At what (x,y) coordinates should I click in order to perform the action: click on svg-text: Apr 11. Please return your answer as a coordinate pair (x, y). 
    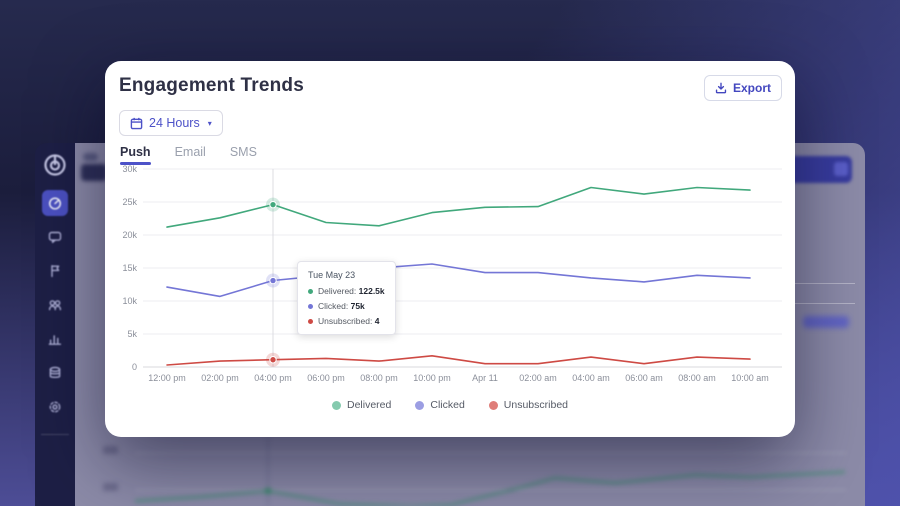
    Looking at the image, I should click on (485, 378).